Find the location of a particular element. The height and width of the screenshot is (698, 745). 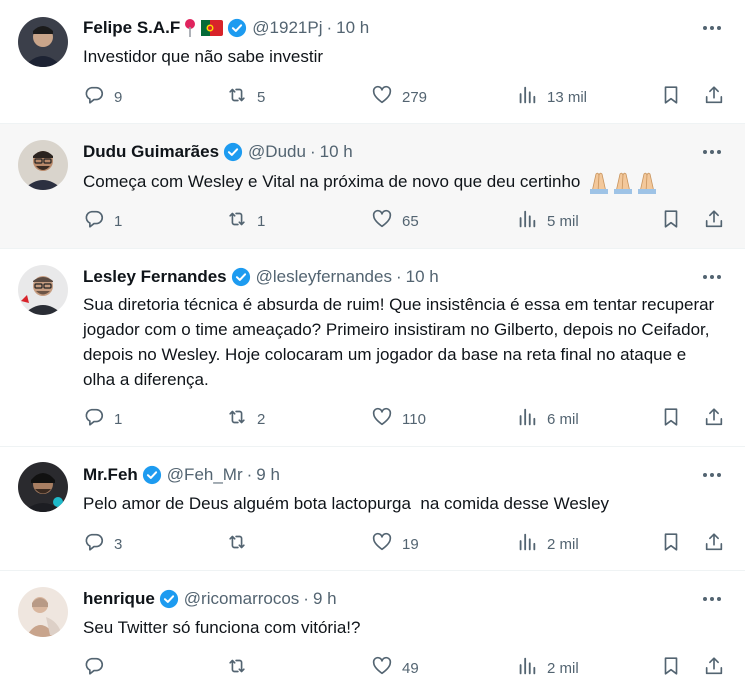

reply-count: 3 is located at coordinates (118, 544).